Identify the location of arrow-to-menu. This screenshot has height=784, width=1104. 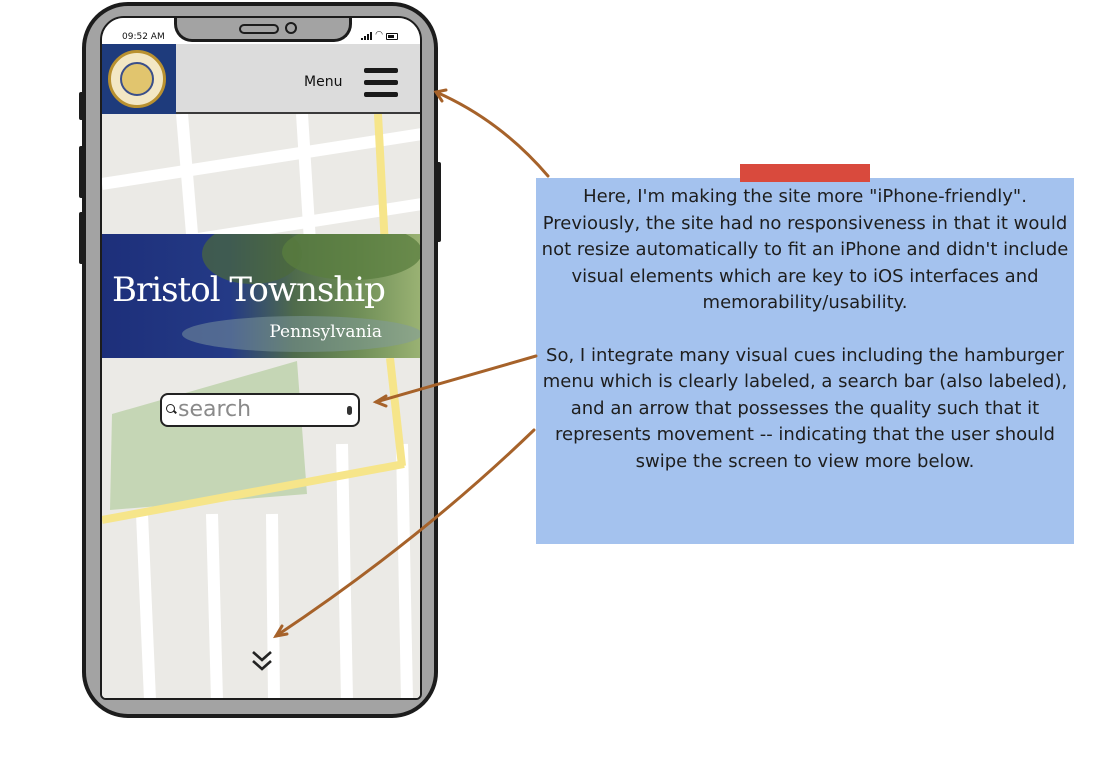
(492, 134).